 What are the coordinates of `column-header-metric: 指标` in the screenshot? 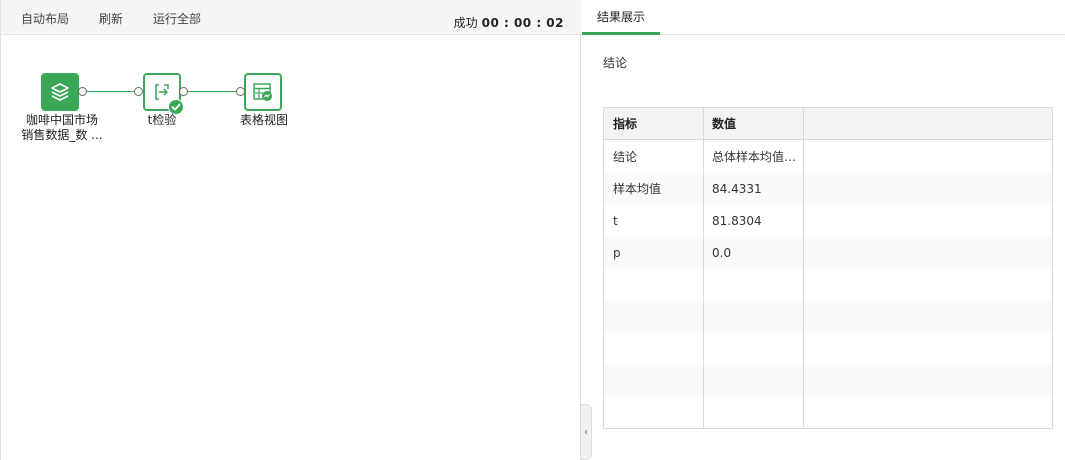 It's located at (625, 124).